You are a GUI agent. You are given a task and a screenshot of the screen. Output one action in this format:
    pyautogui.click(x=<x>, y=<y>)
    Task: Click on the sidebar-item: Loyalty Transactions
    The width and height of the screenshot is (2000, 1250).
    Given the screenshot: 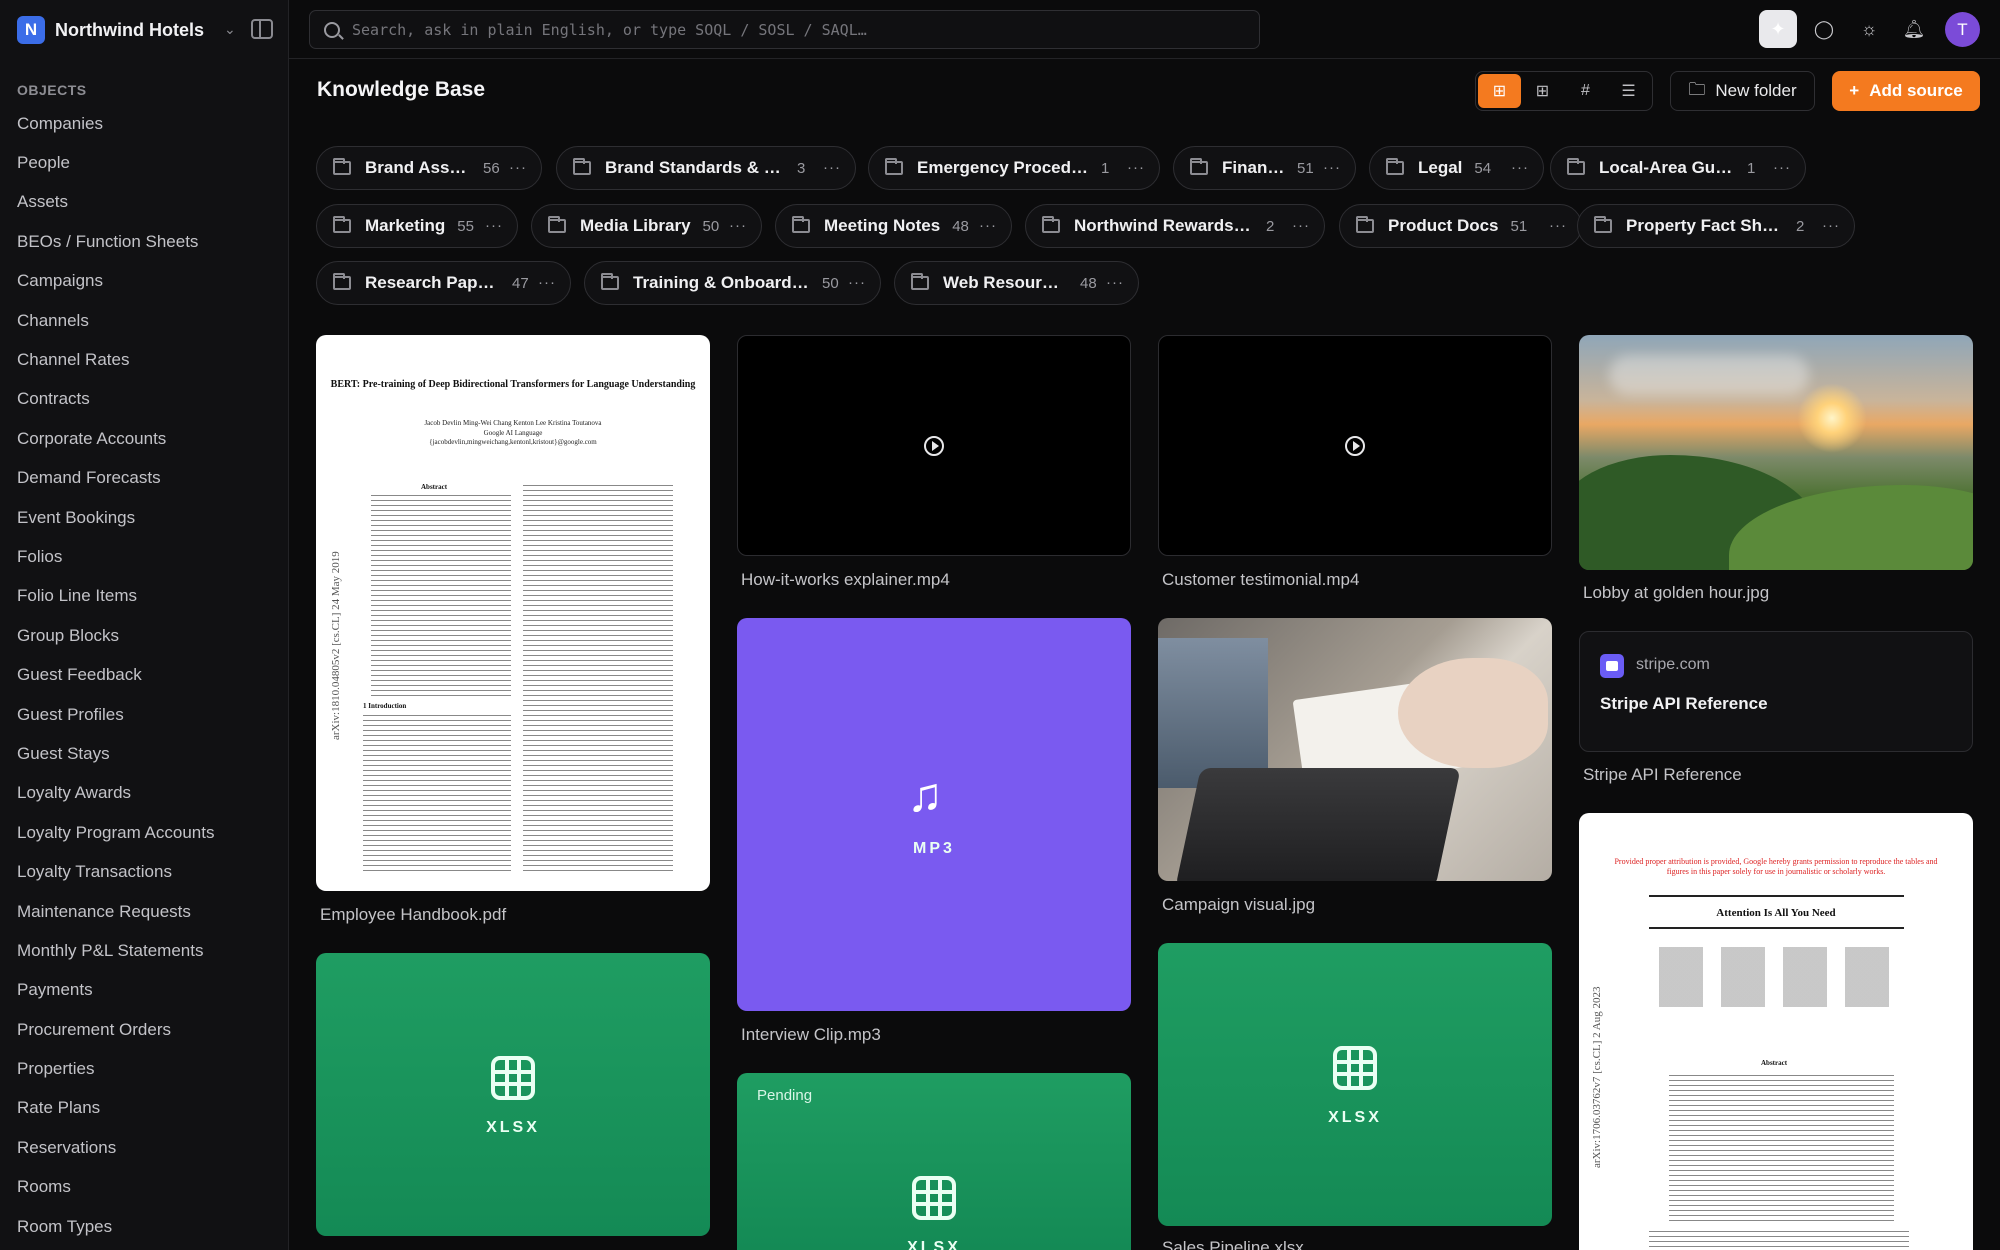 What is the action you would take?
    pyautogui.click(x=144, y=871)
    